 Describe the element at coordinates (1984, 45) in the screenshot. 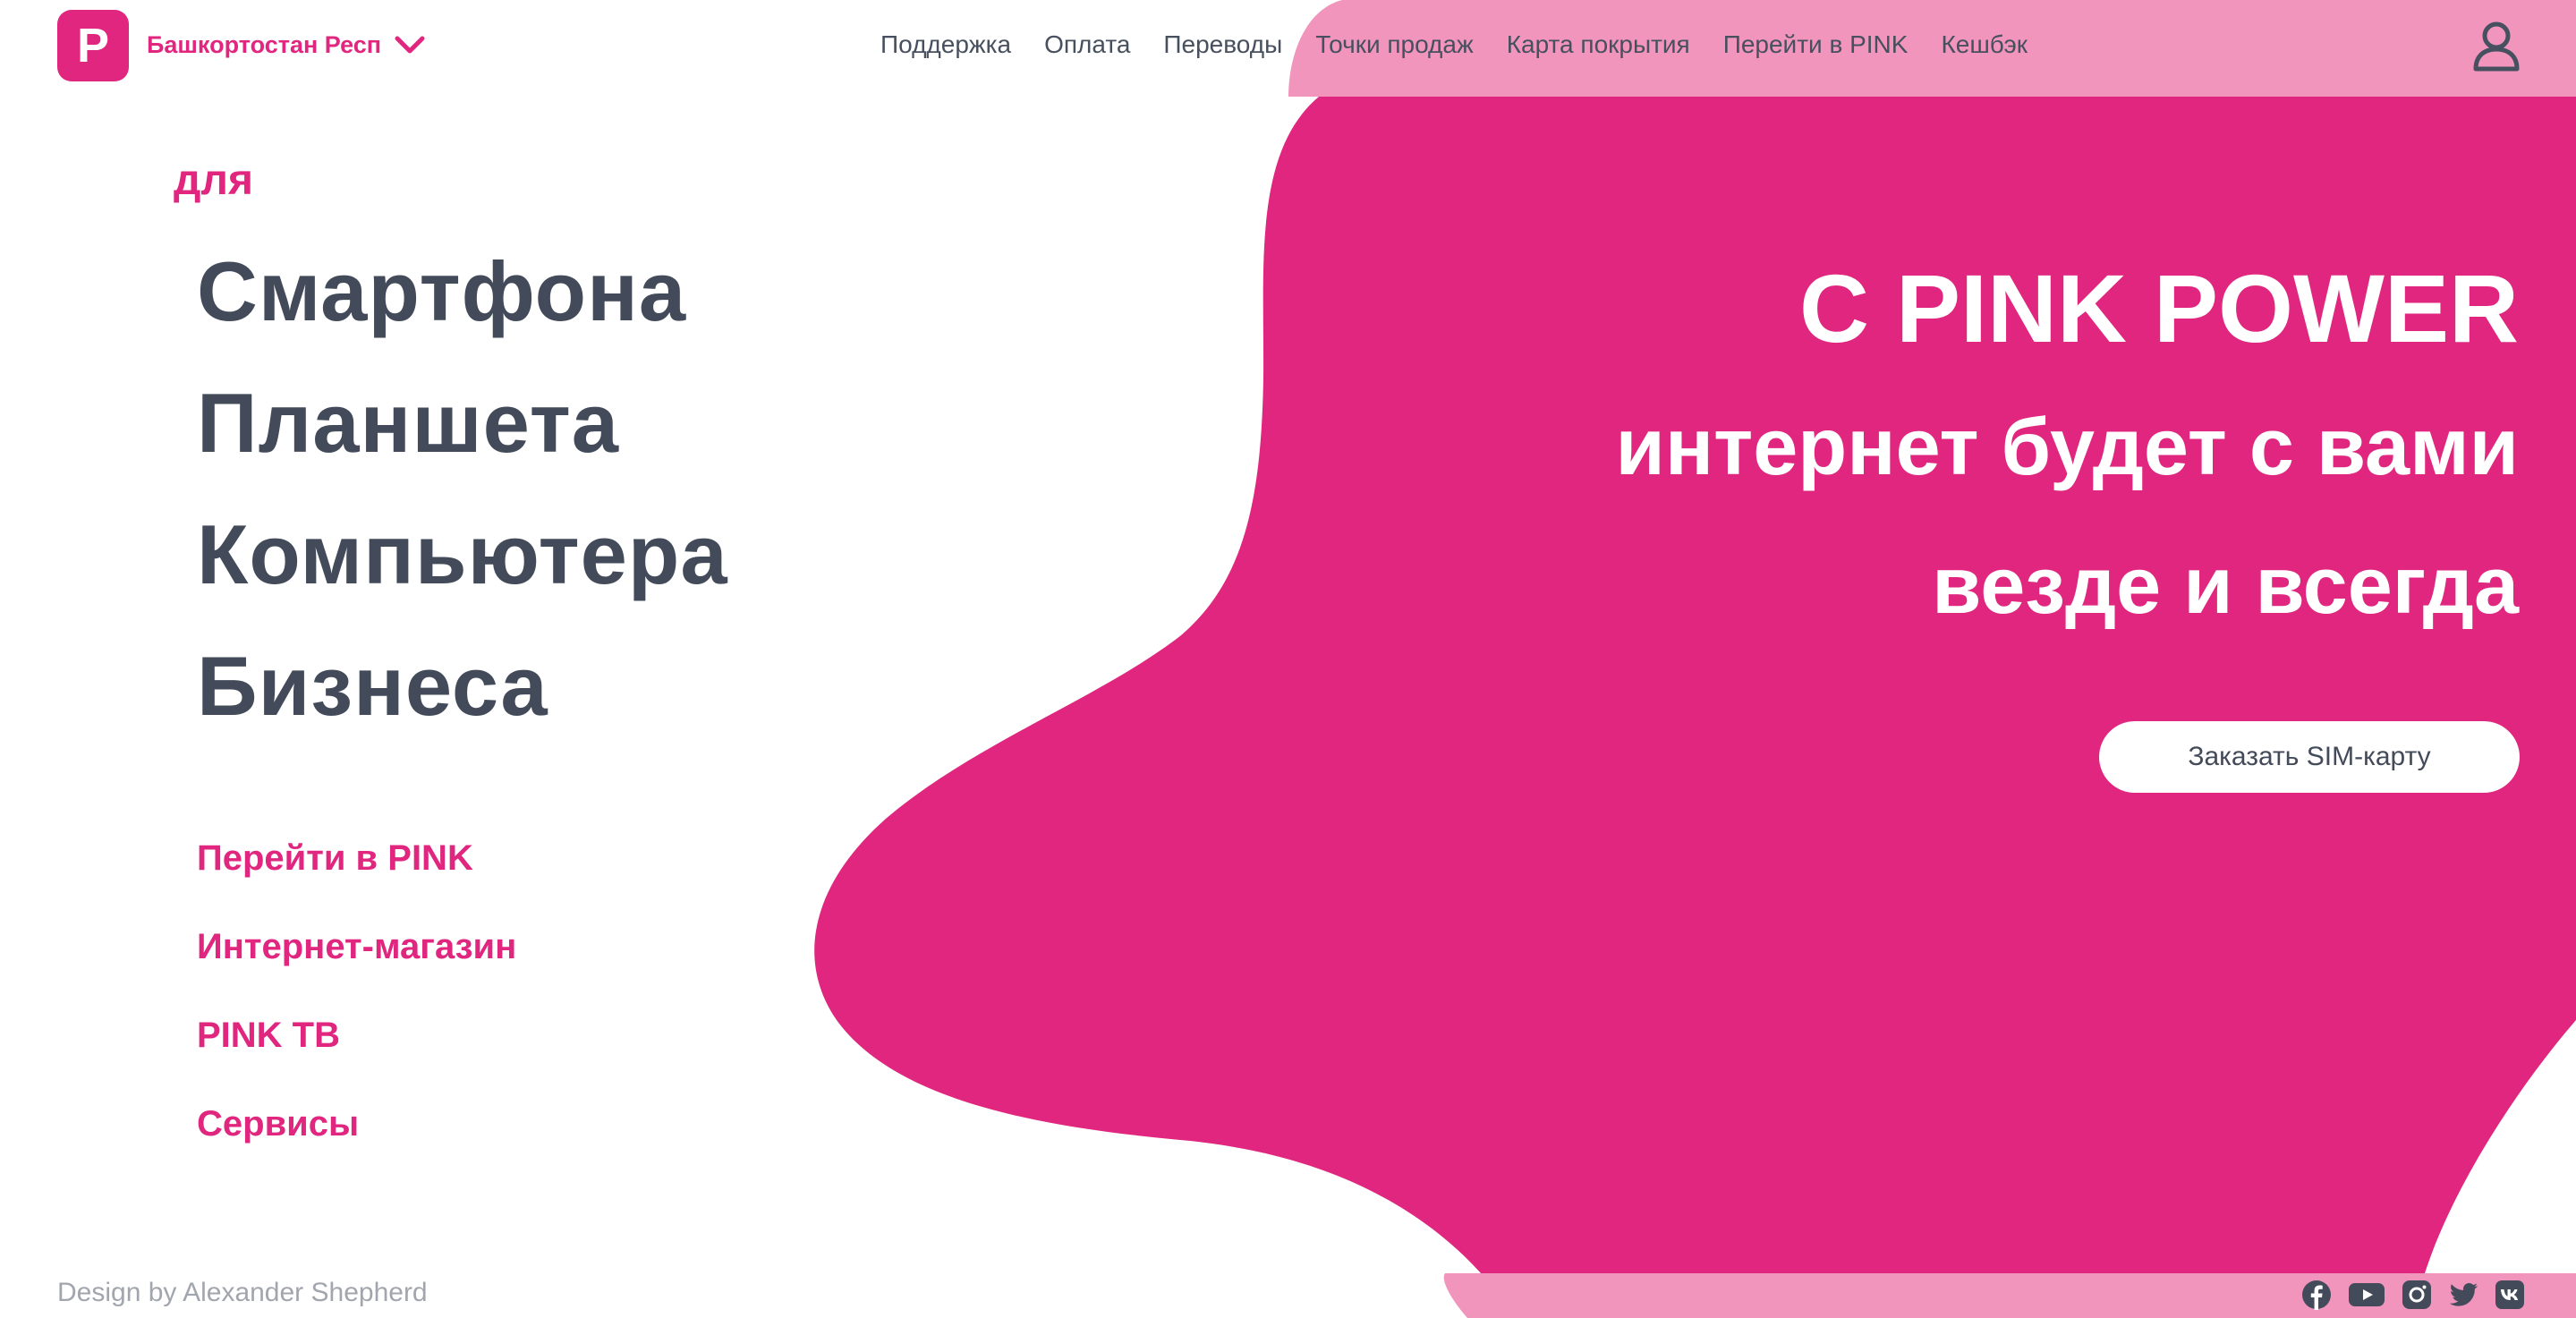

I see `nav-cashback: Кешбэк` at that location.